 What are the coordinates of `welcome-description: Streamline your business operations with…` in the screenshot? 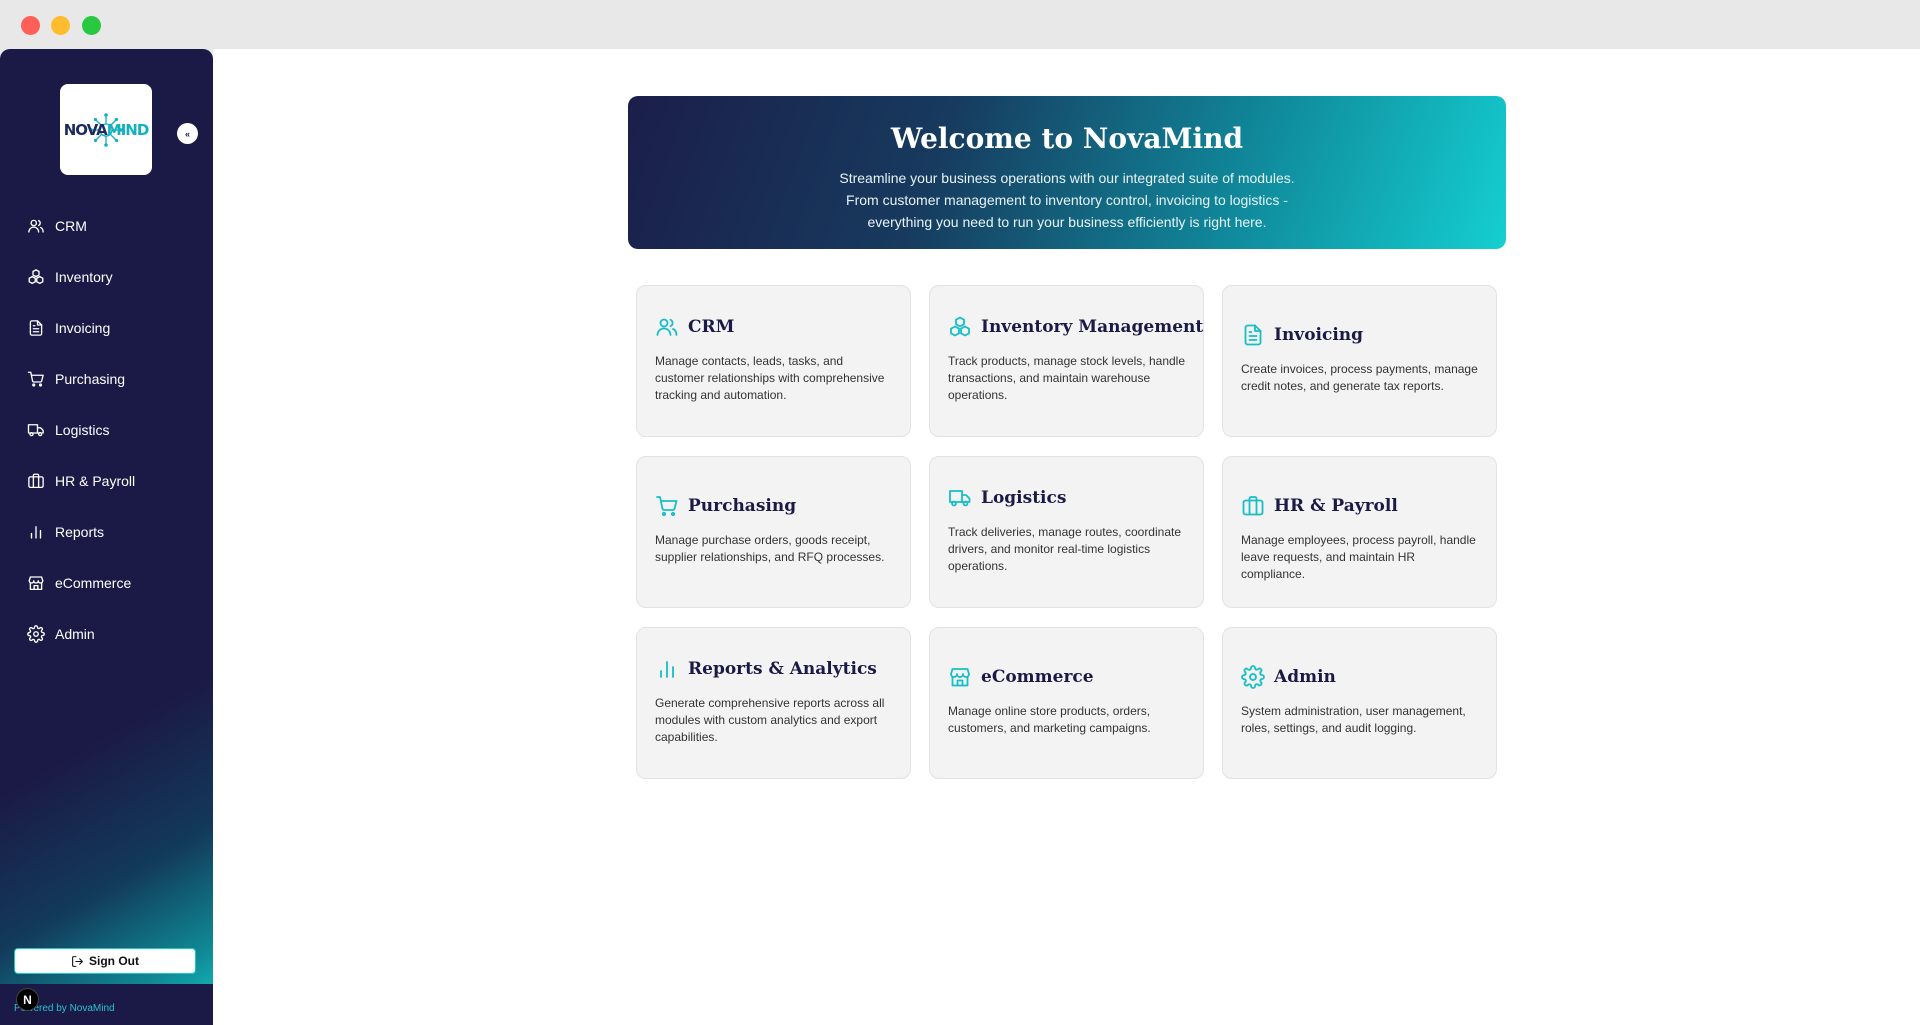 It's located at (1067, 200).